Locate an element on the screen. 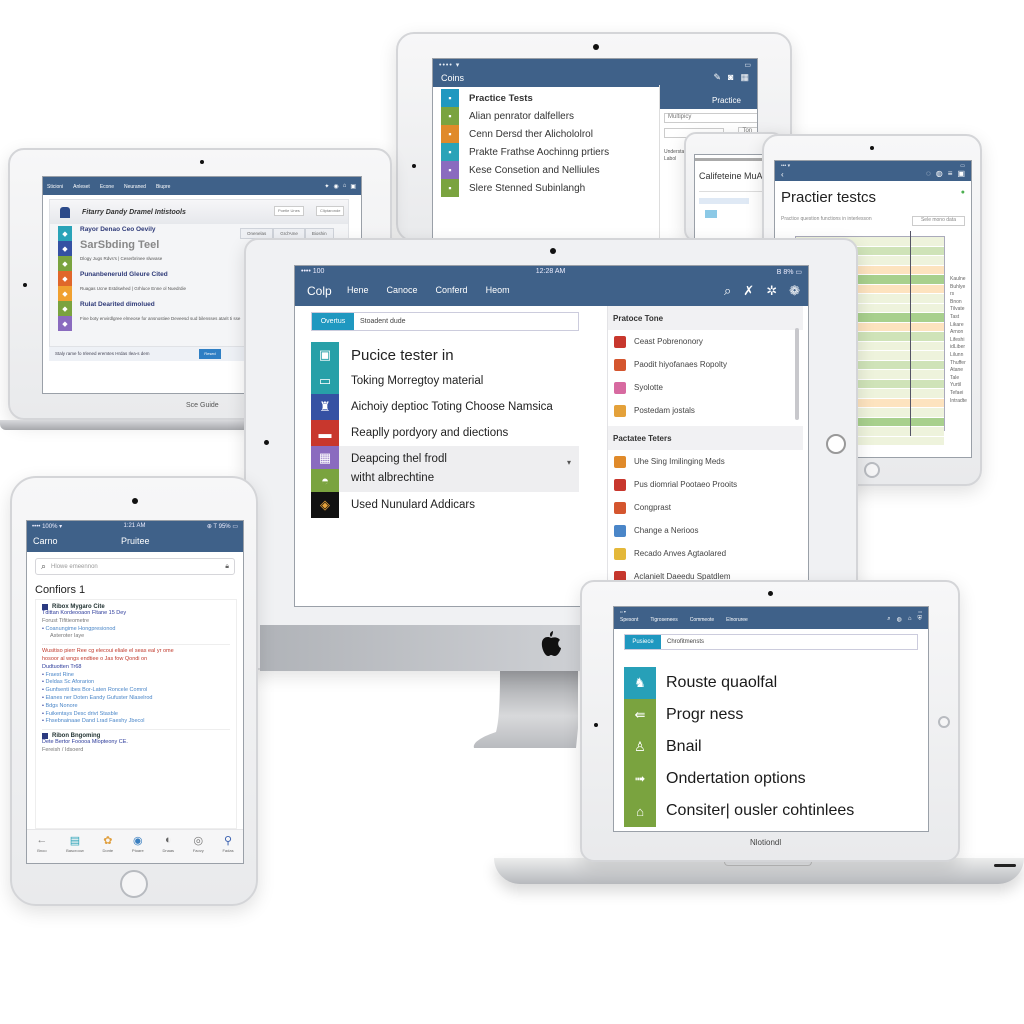 Image resolution: width=1024 pixels, height=1024 pixels. tab-ptoare: ◉ Ptoare is located at coordinates (138, 848).